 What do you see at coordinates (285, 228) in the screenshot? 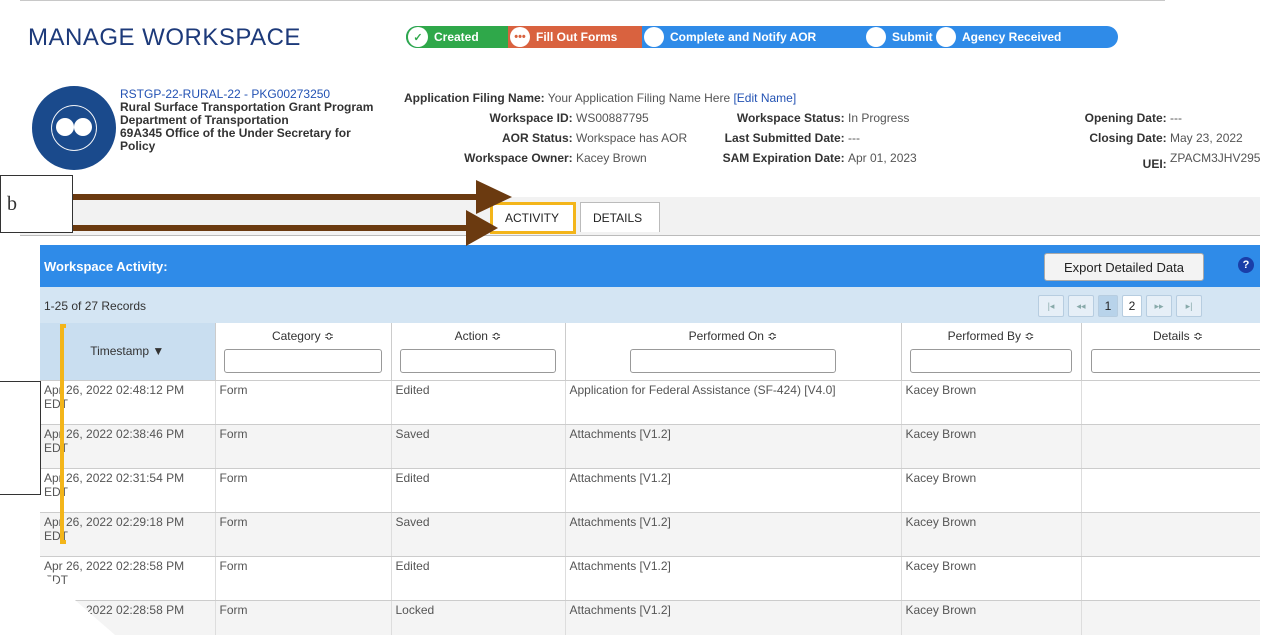
I see `arrow-lower` at bounding box center [285, 228].